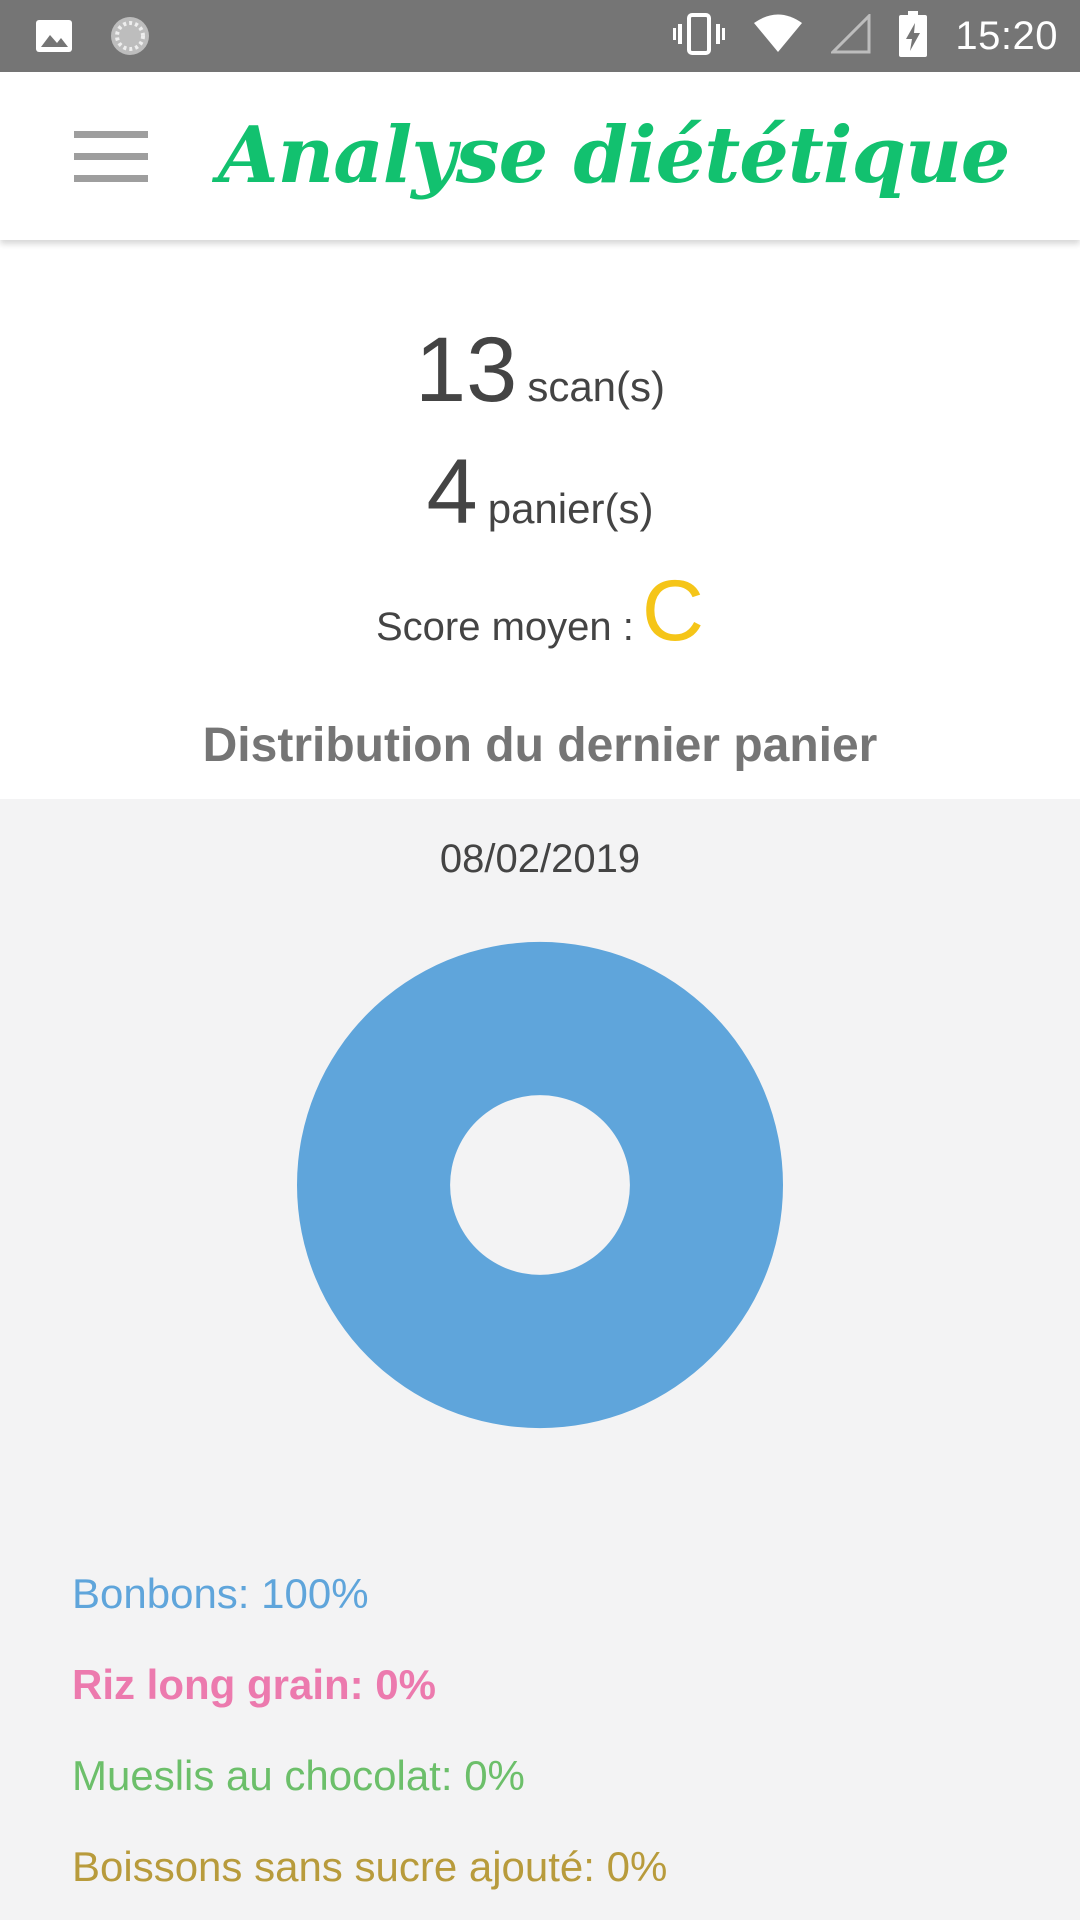 This screenshot has height=1920, width=1080. What do you see at coordinates (913, 36) in the screenshot?
I see `battery-charging-icon` at bounding box center [913, 36].